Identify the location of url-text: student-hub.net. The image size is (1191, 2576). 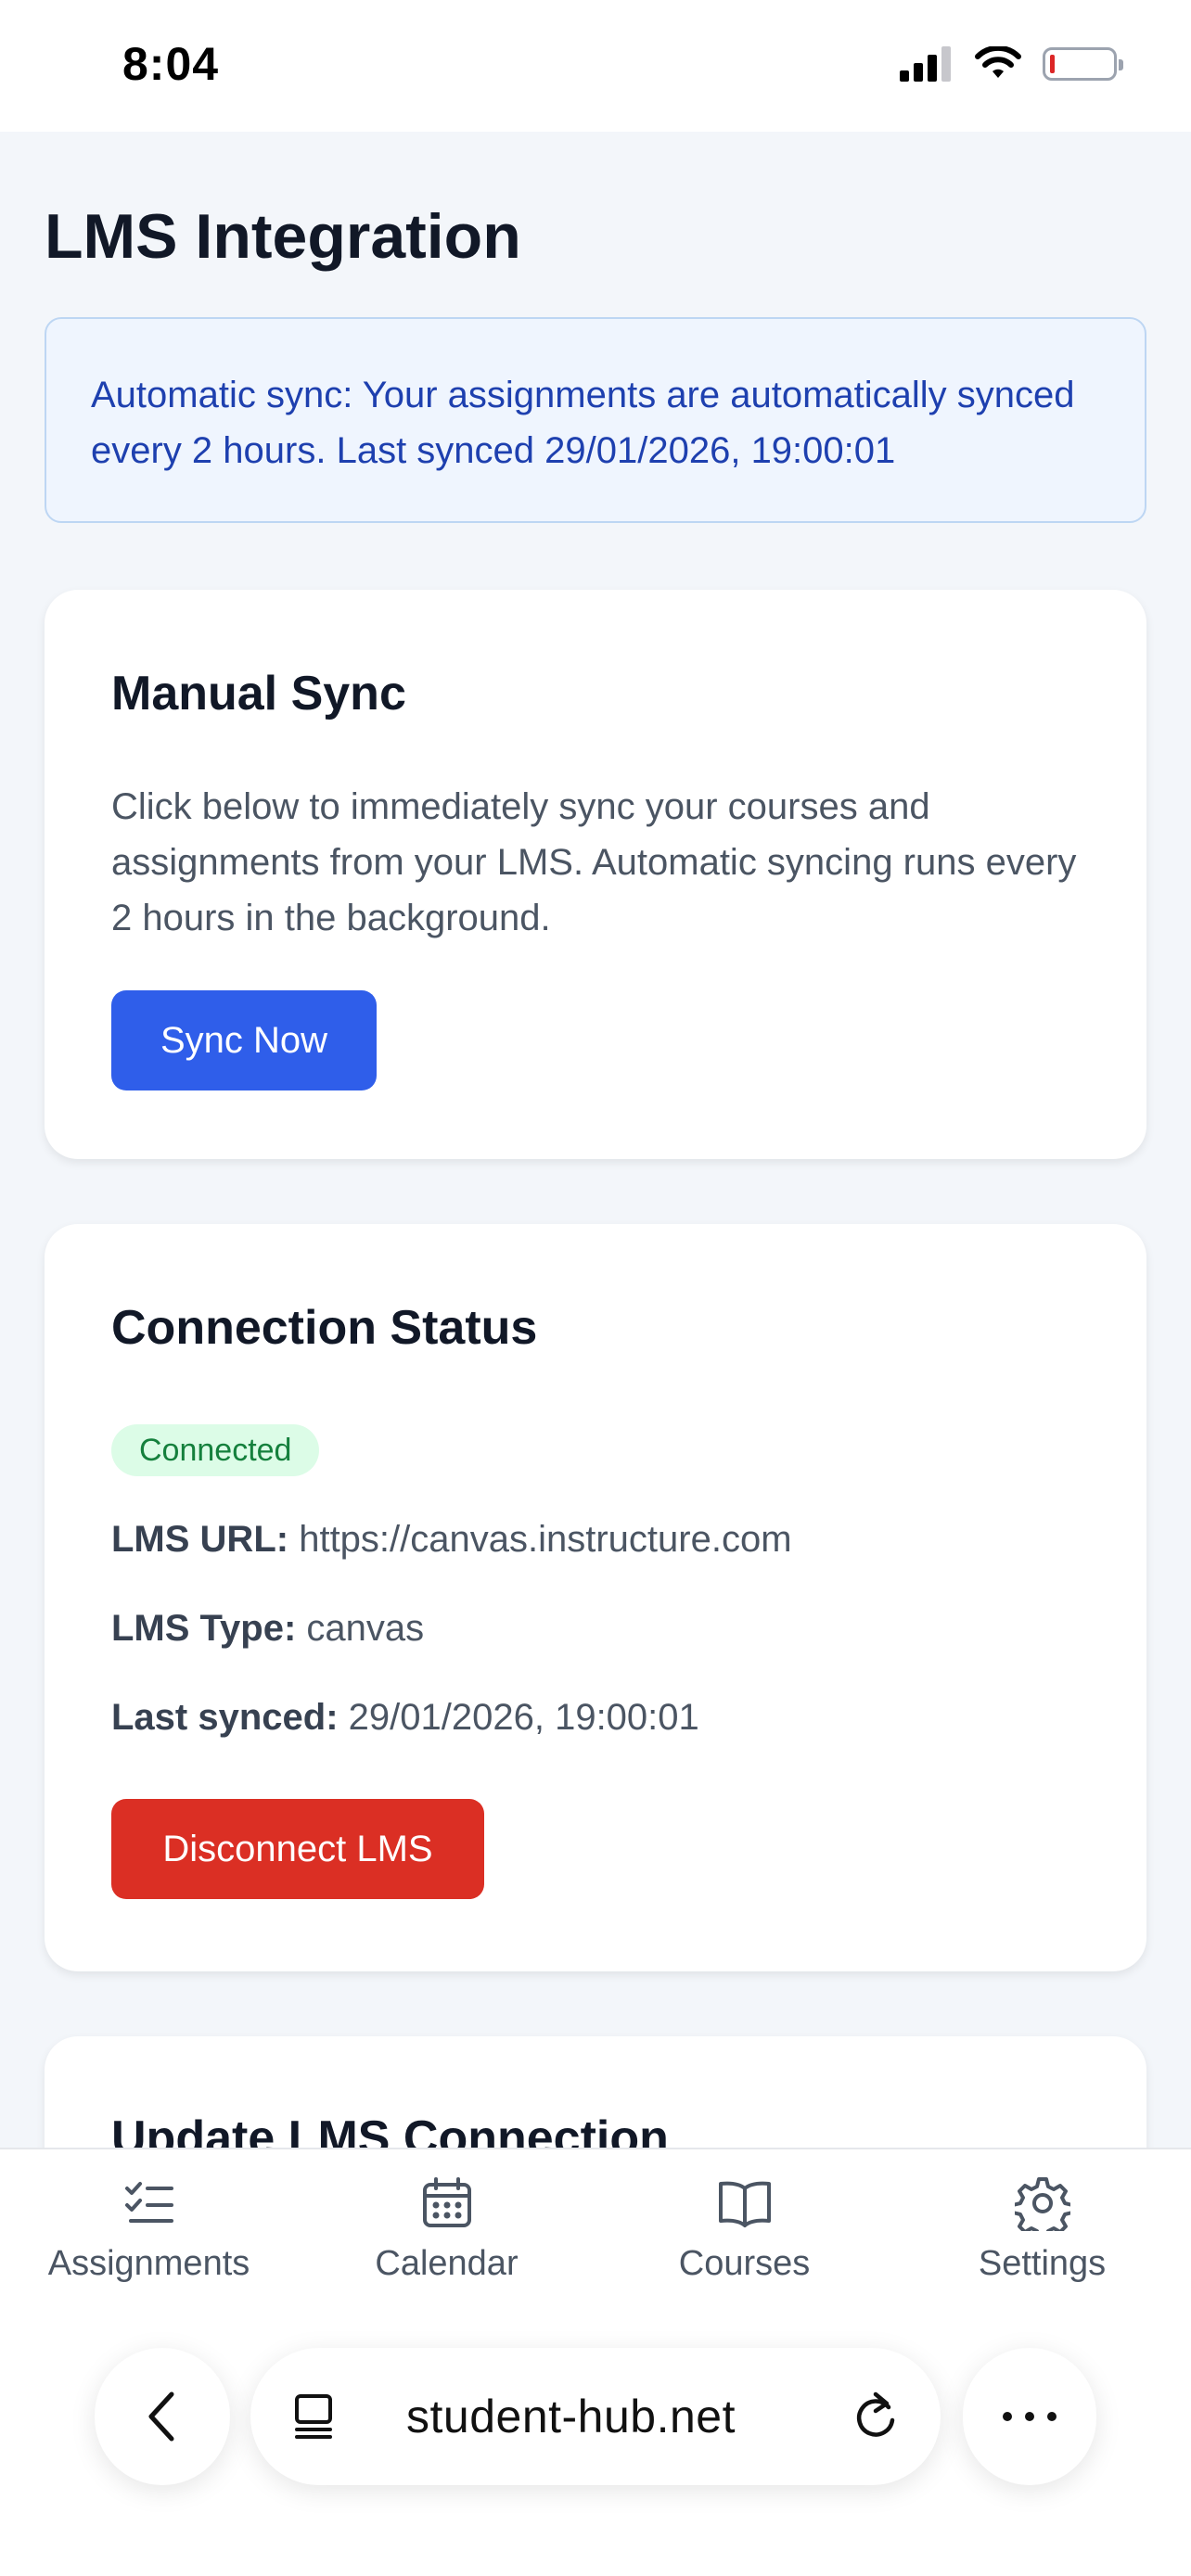
(571, 2417).